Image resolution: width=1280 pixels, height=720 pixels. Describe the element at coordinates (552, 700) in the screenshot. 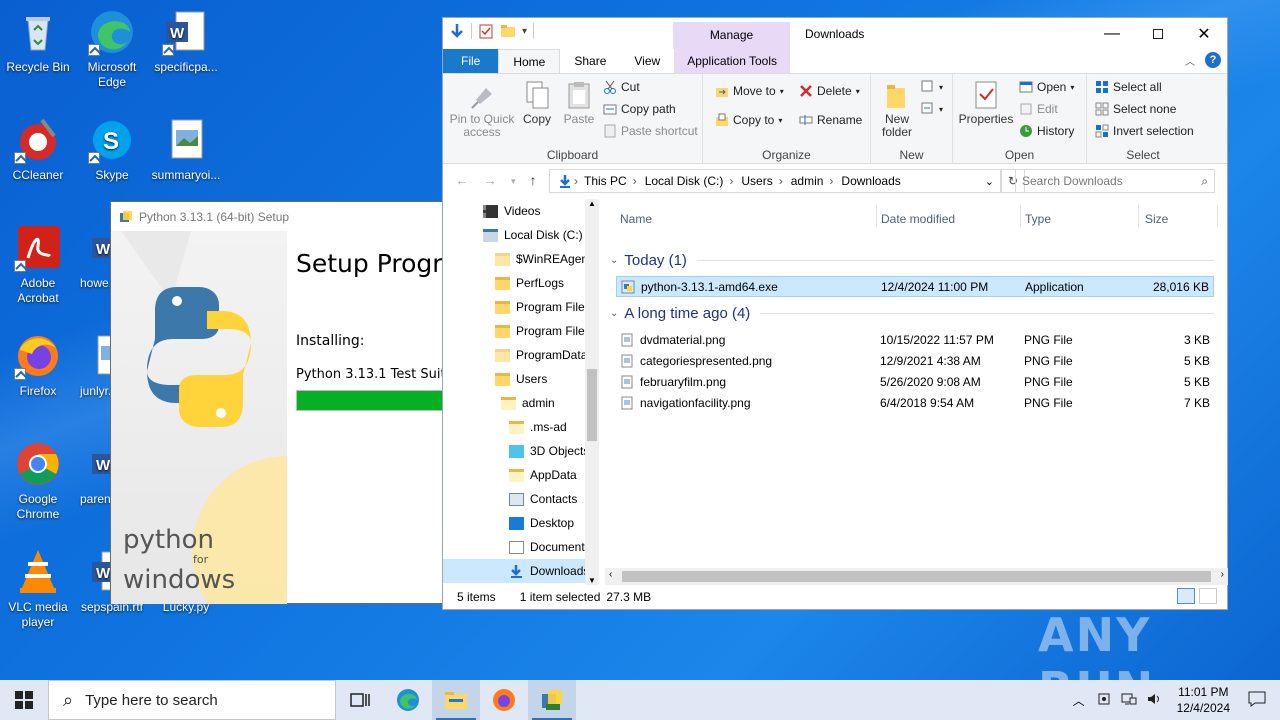

I see `taskbar-python-setup` at that location.